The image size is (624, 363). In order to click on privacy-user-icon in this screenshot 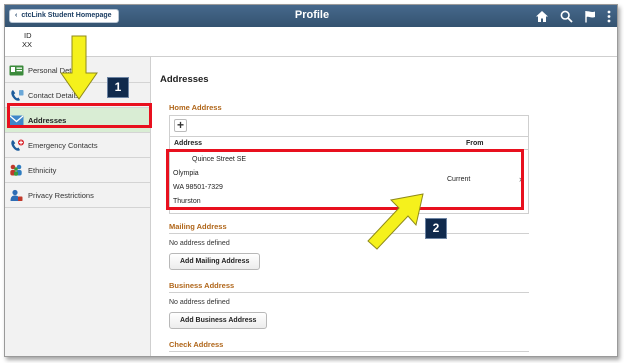, I will do `click(16, 195)`.